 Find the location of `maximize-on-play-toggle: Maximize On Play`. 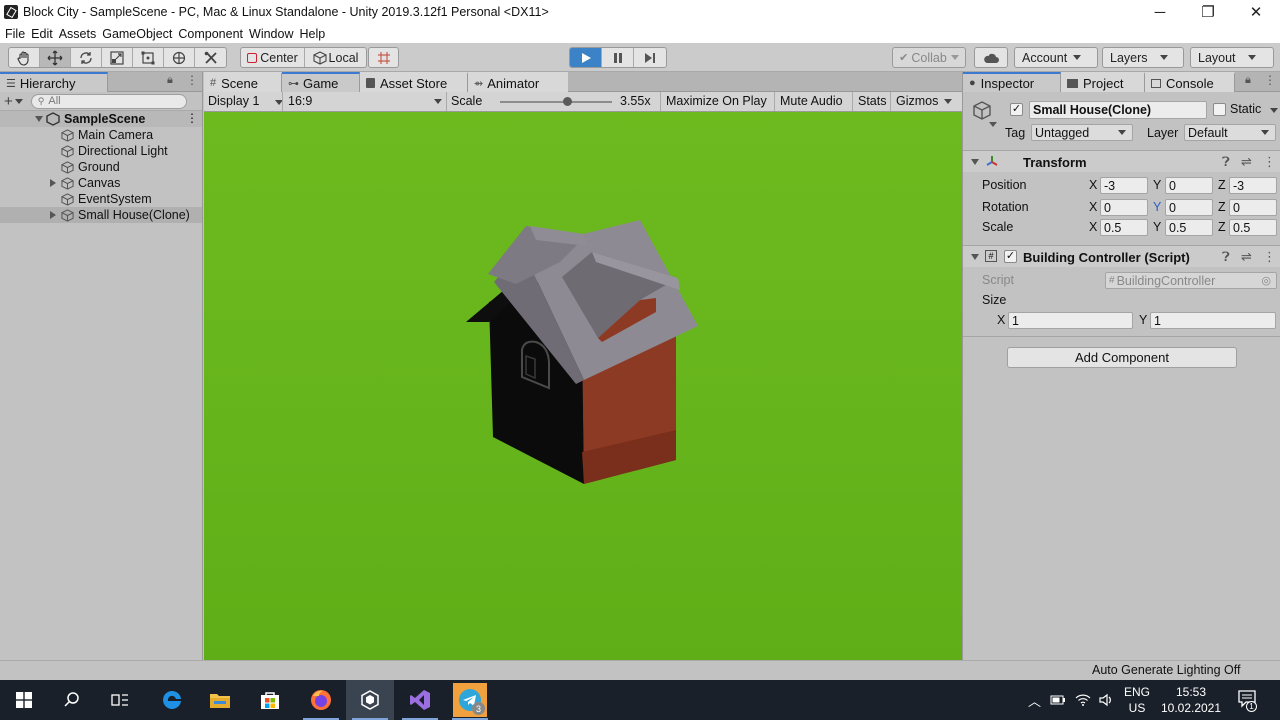

maximize-on-play-toggle: Maximize On Play is located at coordinates (716, 101).